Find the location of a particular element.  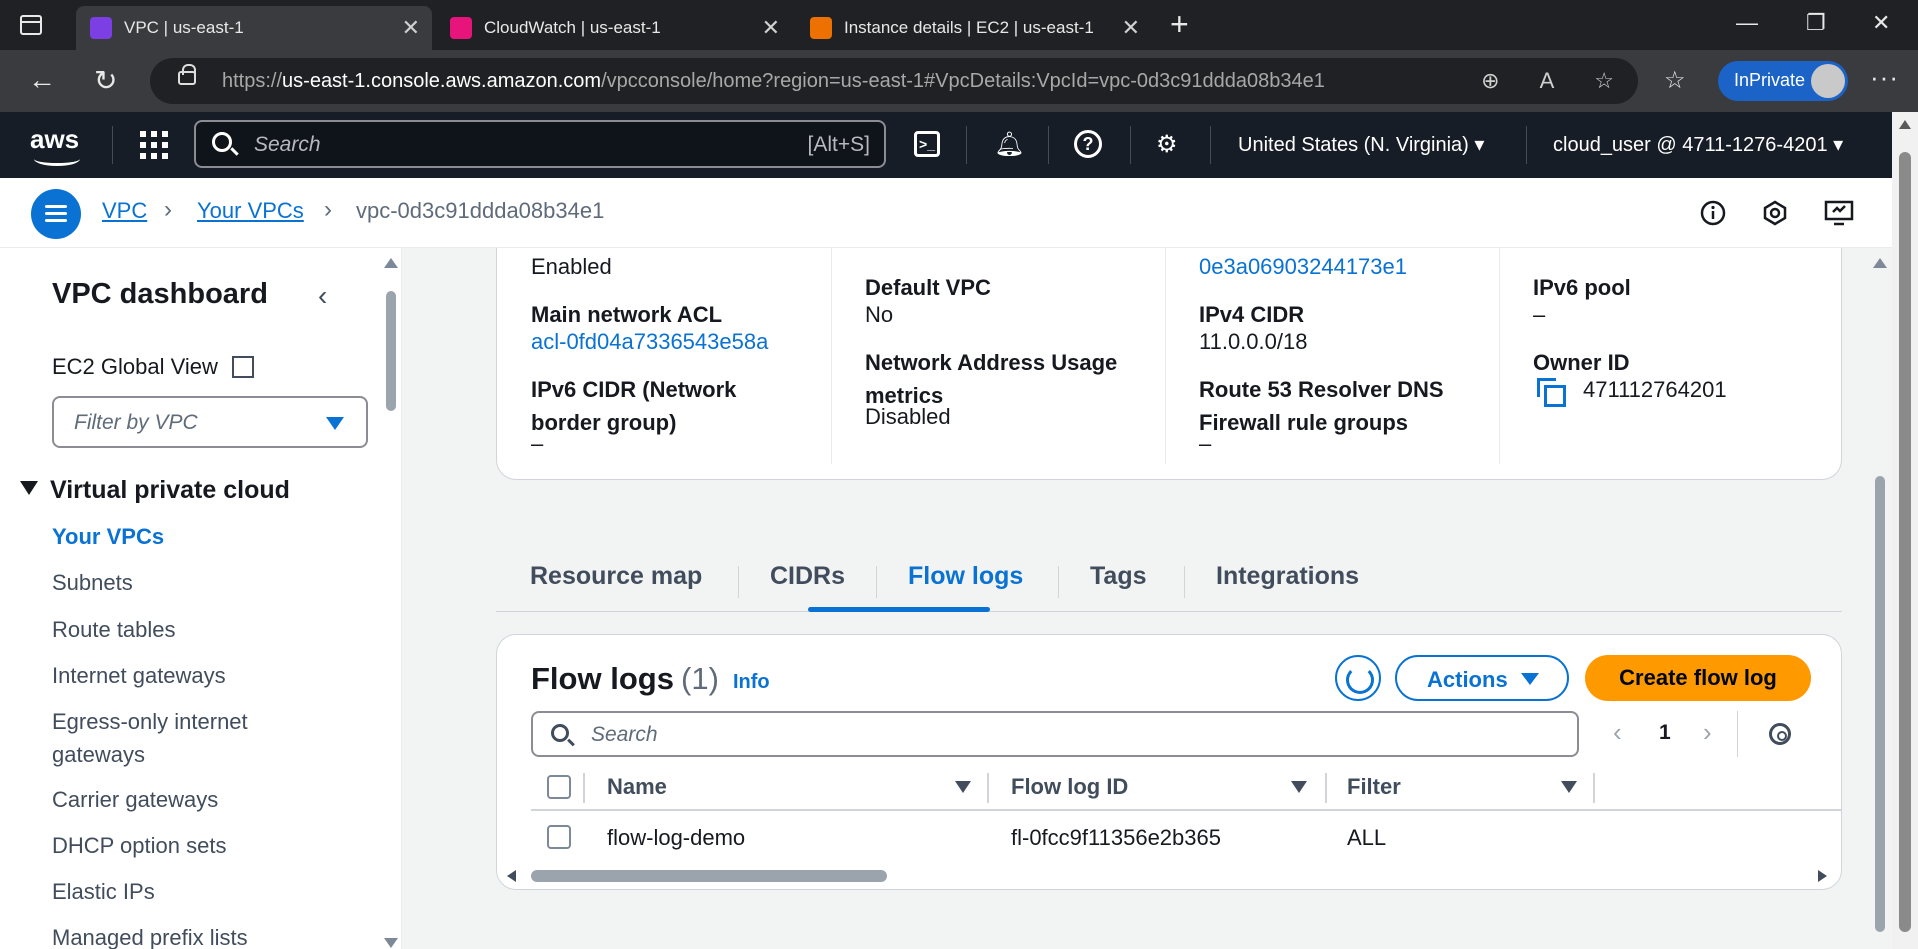

back-arrow-icon: ← is located at coordinates (42, 80).